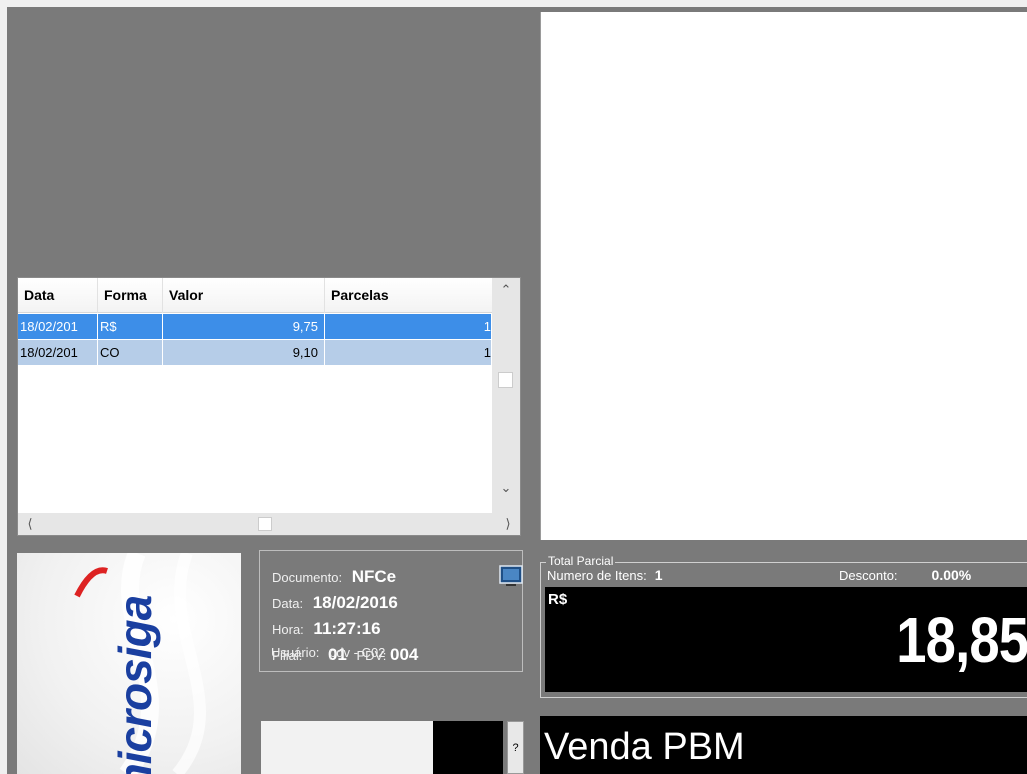  I want to click on data-label: Data:, so click(288, 603).